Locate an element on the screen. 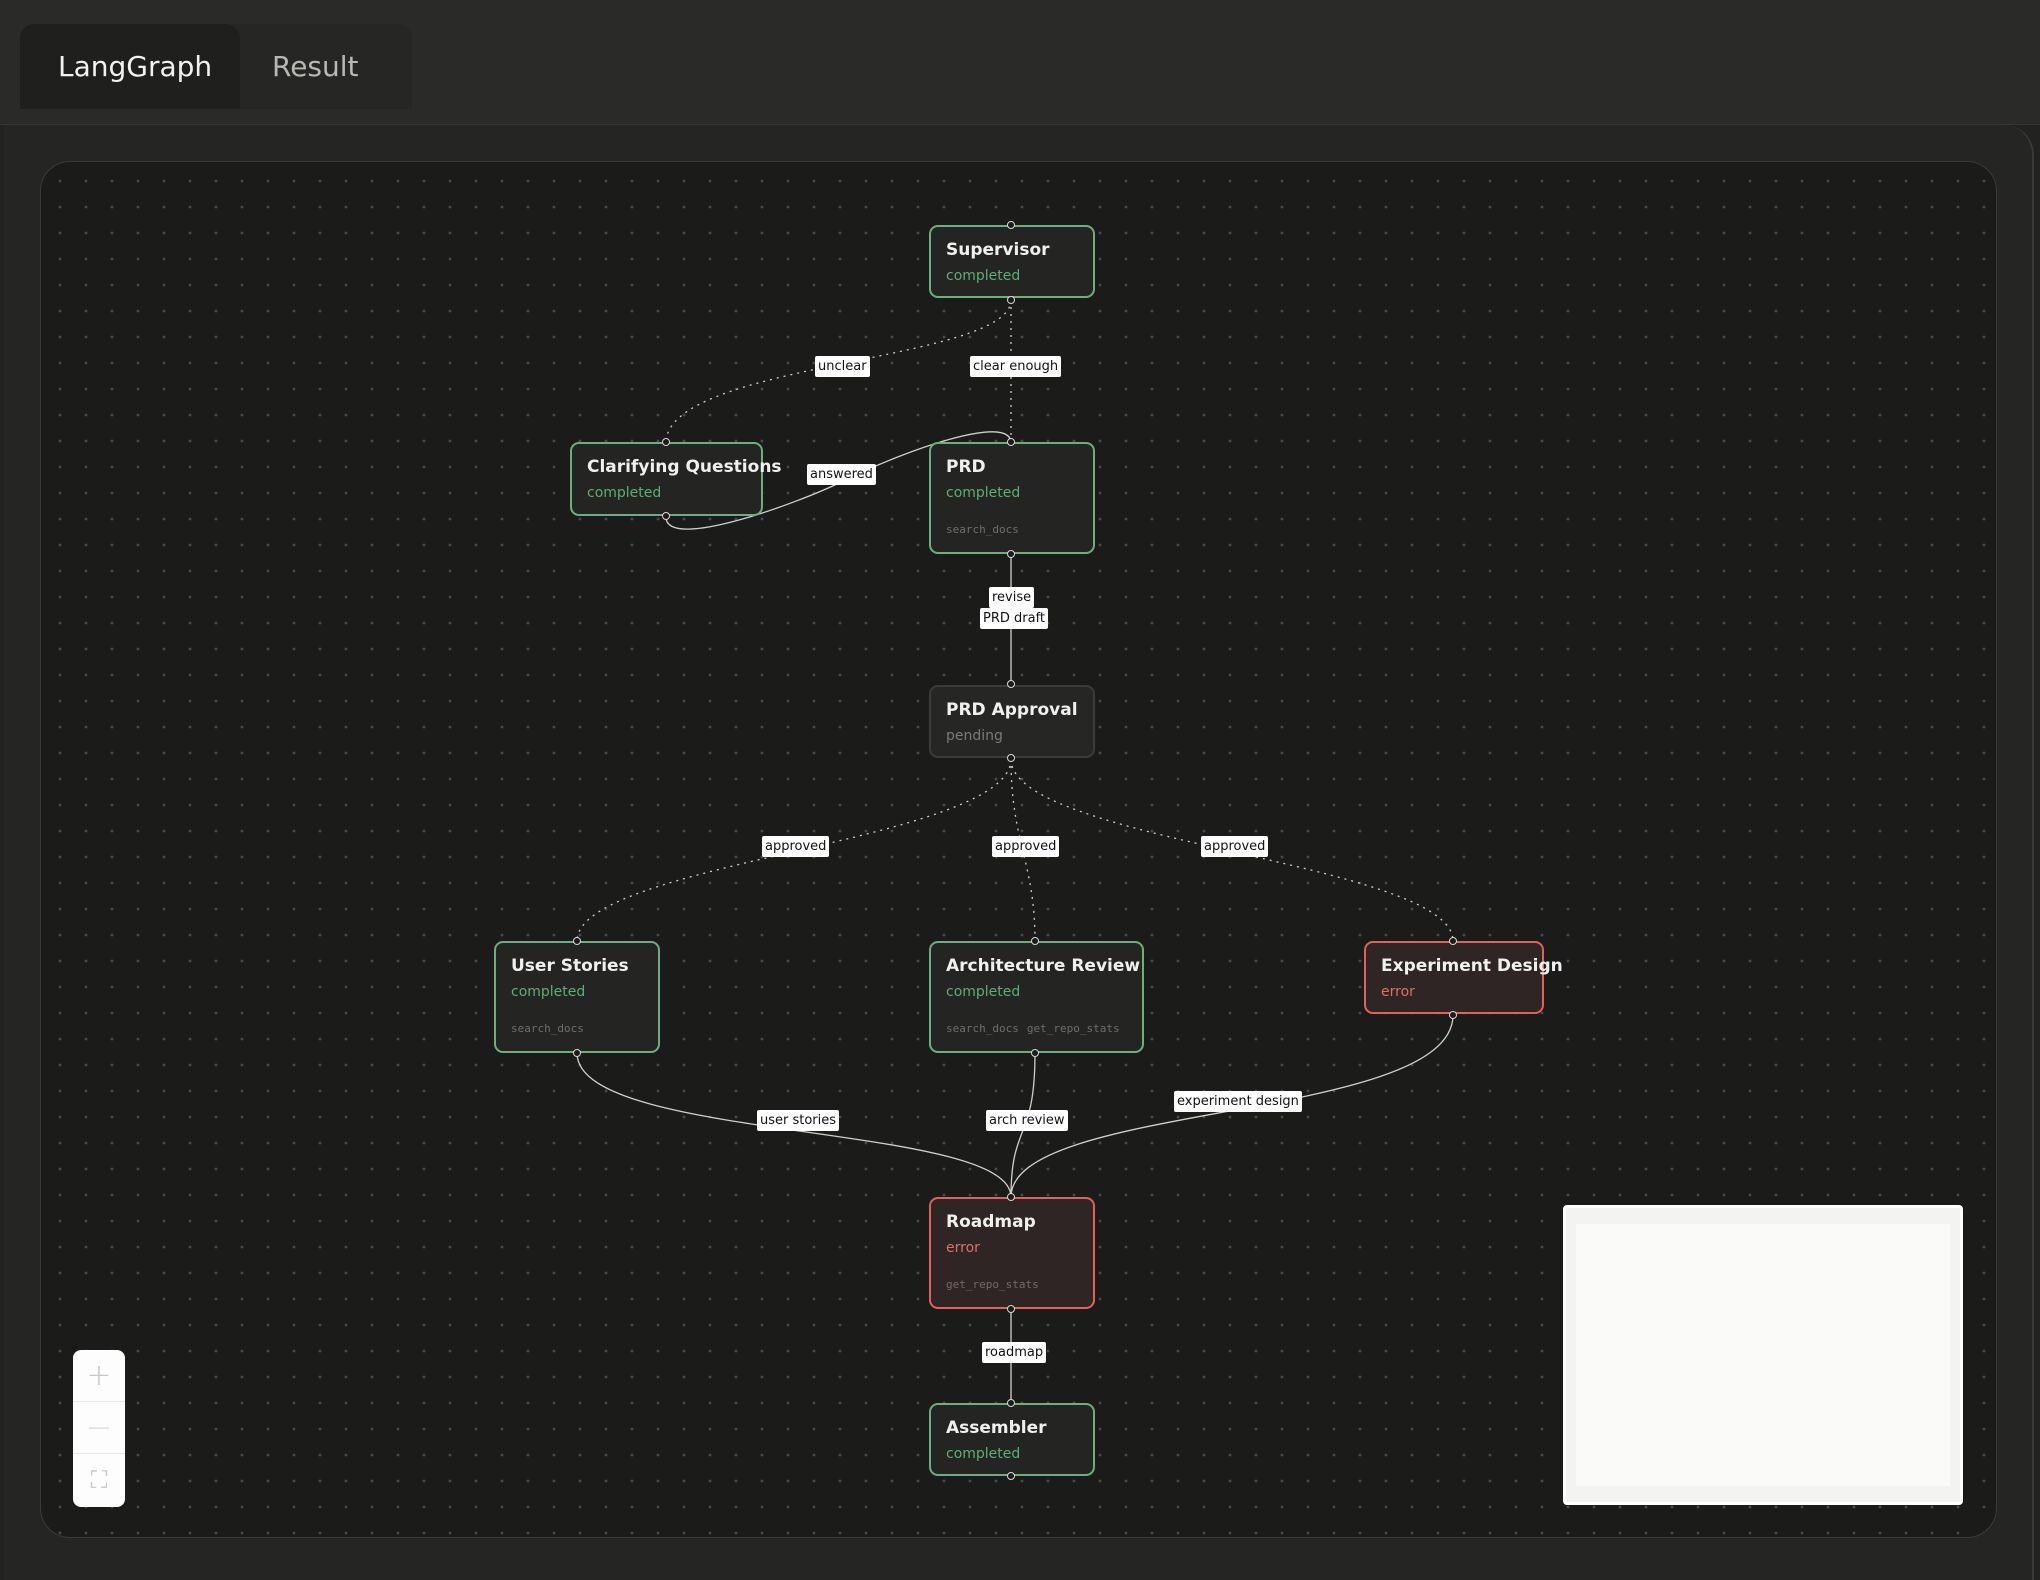 The height and width of the screenshot is (1580, 2040). edge-label-answered: answered is located at coordinates (841, 474).